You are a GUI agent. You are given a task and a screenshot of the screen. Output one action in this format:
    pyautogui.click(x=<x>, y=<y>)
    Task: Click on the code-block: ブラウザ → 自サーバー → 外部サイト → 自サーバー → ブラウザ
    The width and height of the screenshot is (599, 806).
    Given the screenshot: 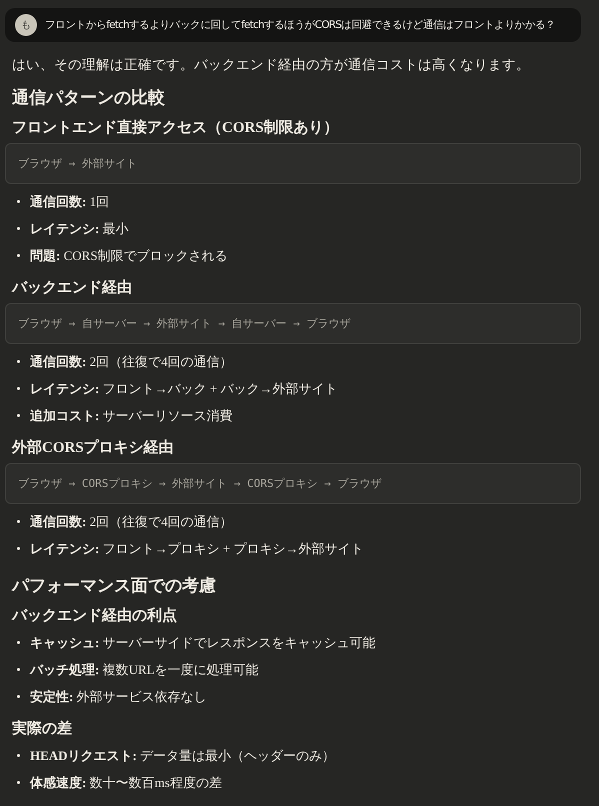 What is the action you would take?
    pyautogui.click(x=293, y=323)
    